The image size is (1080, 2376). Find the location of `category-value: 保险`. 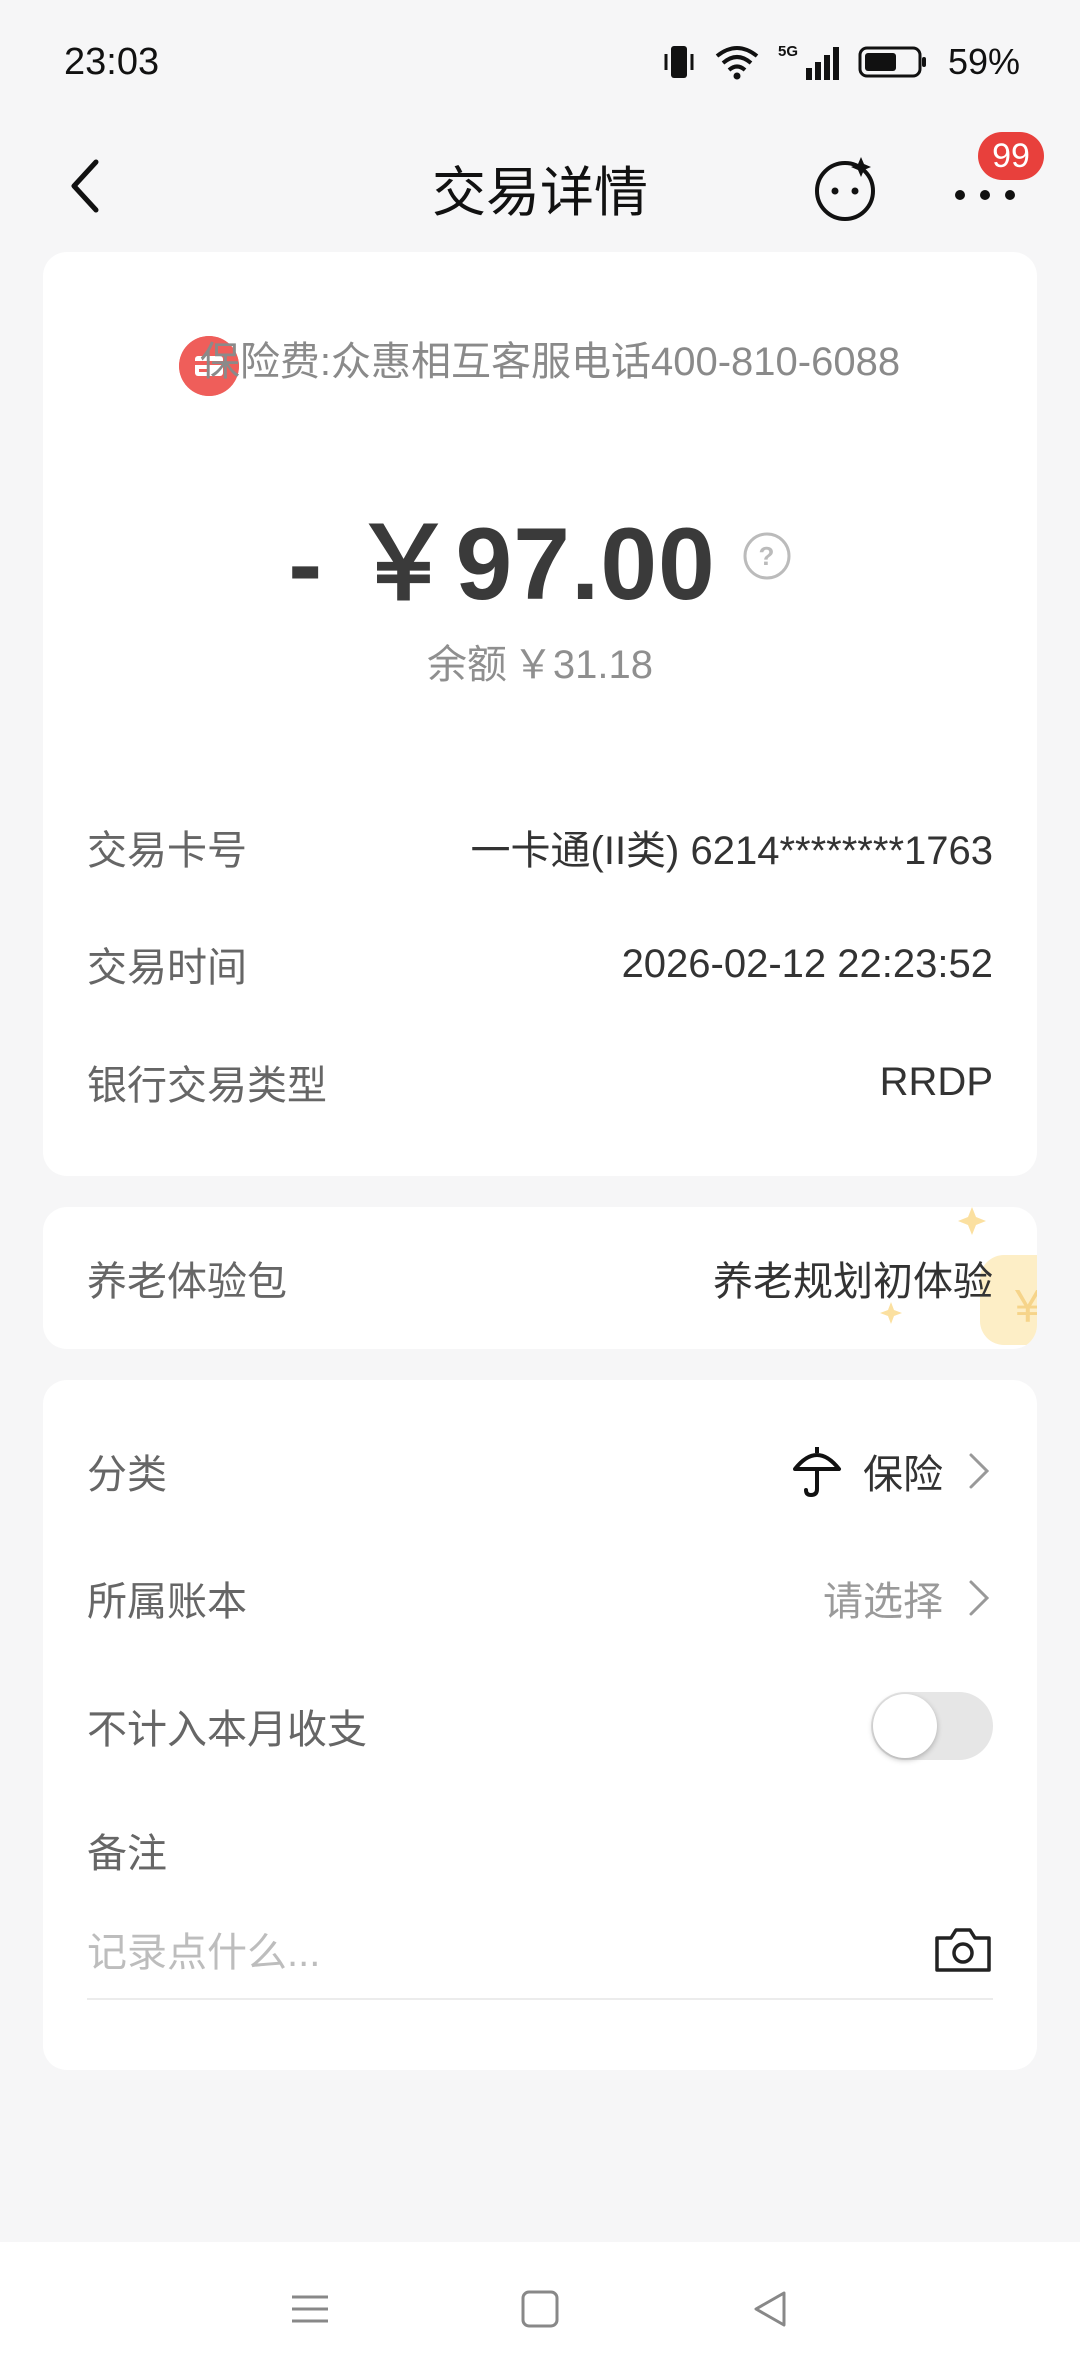

category-value: 保险 is located at coordinates (903, 1475).